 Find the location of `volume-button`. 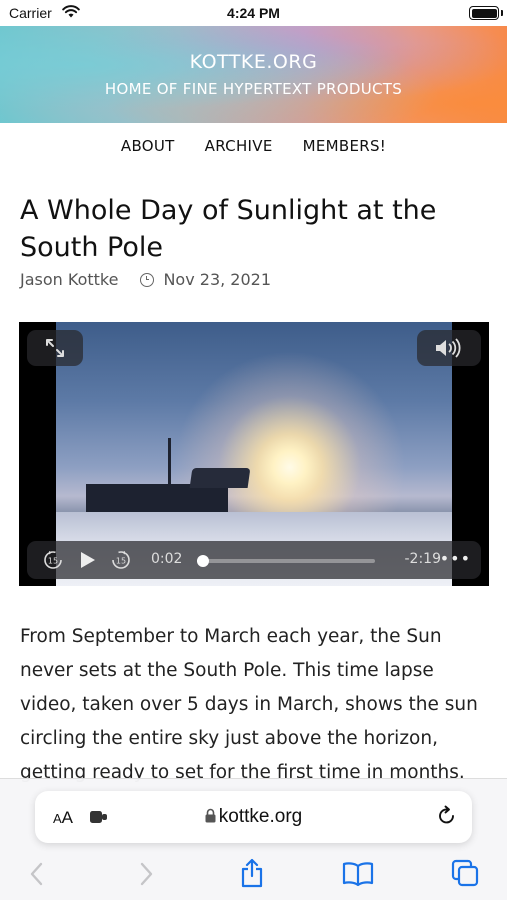

volume-button is located at coordinates (449, 348).